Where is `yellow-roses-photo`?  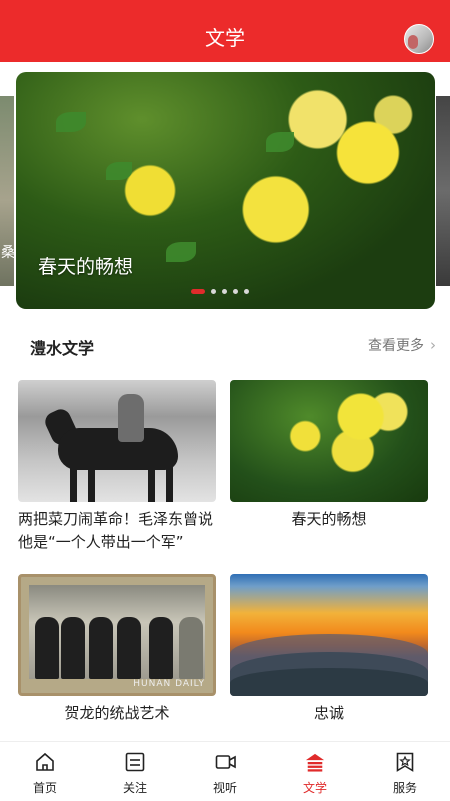 yellow-roses-photo is located at coordinates (329, 441).